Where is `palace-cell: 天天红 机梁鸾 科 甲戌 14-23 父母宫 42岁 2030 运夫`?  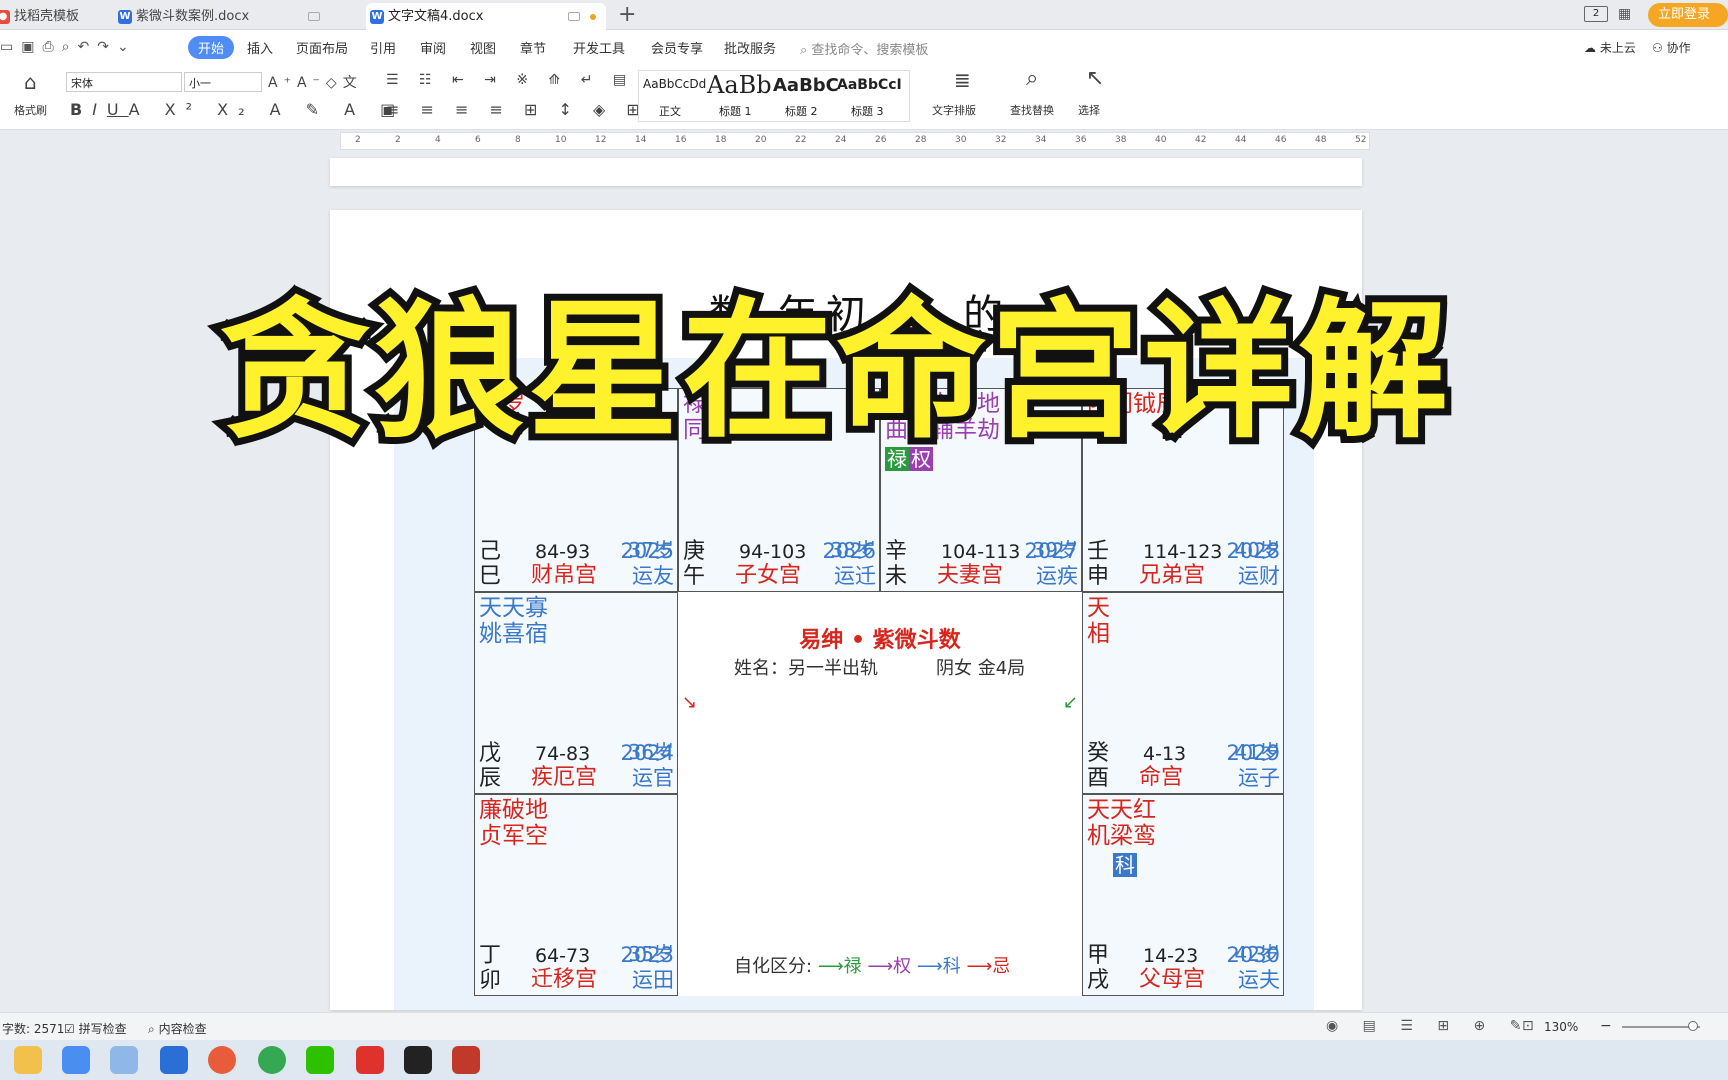
palace-cell: 天天红 机梁鸾 科 甲戌 14-23 父母宫 42岁 2030 运夫 is located at coordinates (1183, 895).